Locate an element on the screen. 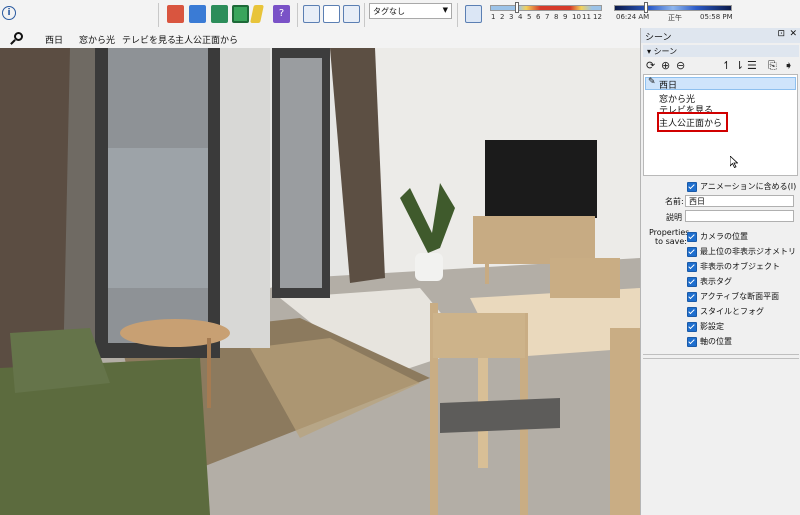 This screenshot has height=515, width=800. month-label: 9 is located at coordinates (565, 17).